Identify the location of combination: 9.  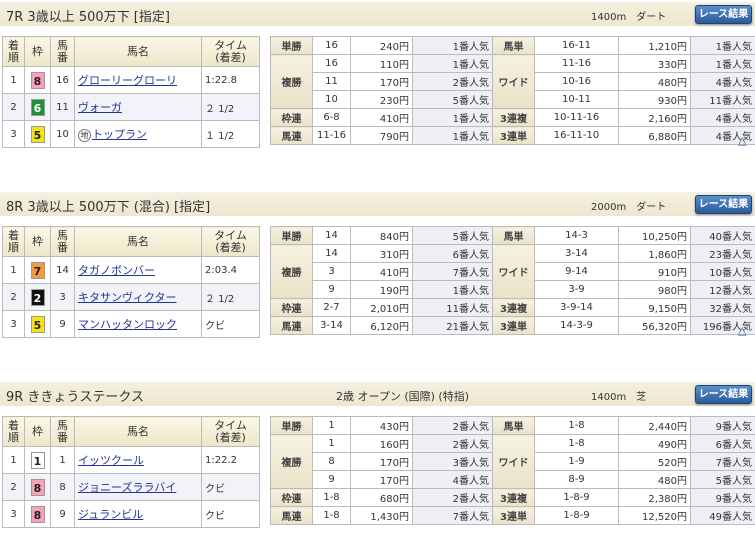
(332, 480).